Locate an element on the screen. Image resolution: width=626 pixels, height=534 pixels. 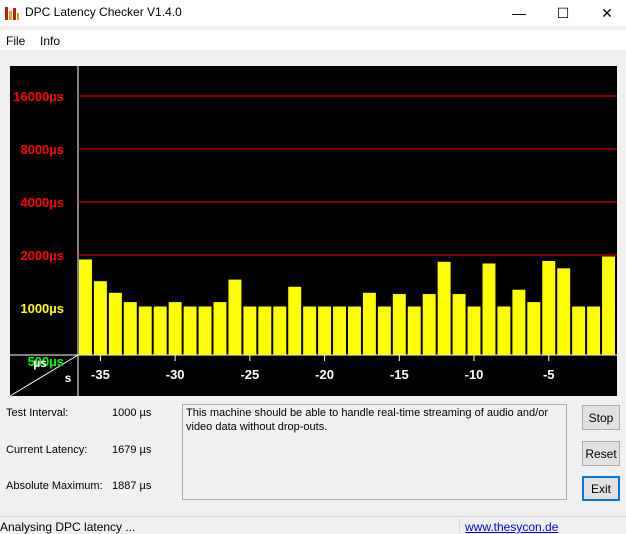
window-title: DPC Latency Checker V1.4.0 is located at coordinates (103, 12).